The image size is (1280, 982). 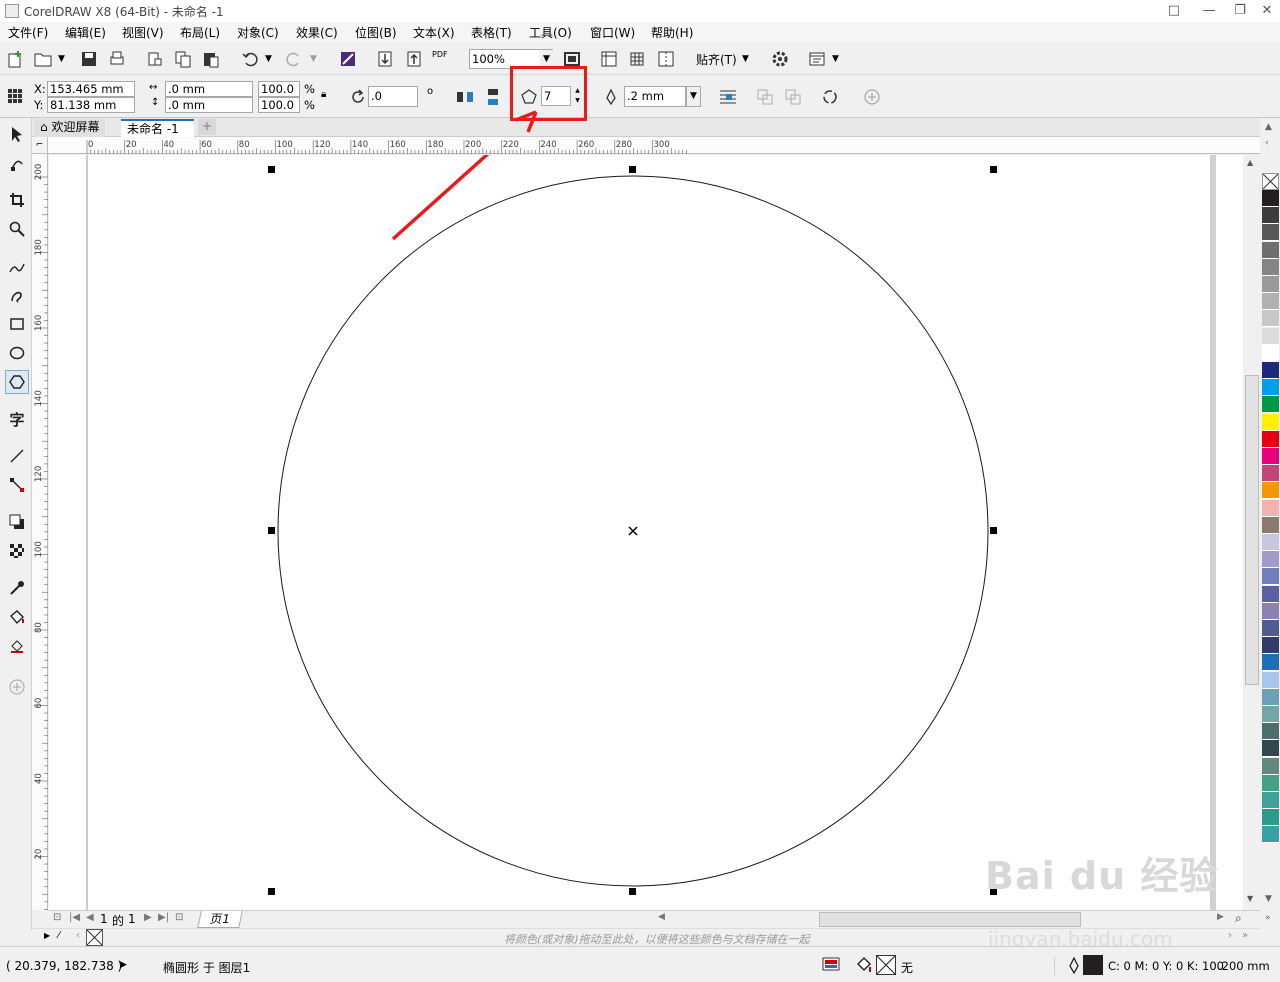 I want to click on palette-menu-icon: ‹, so click(x=1267, y=143).